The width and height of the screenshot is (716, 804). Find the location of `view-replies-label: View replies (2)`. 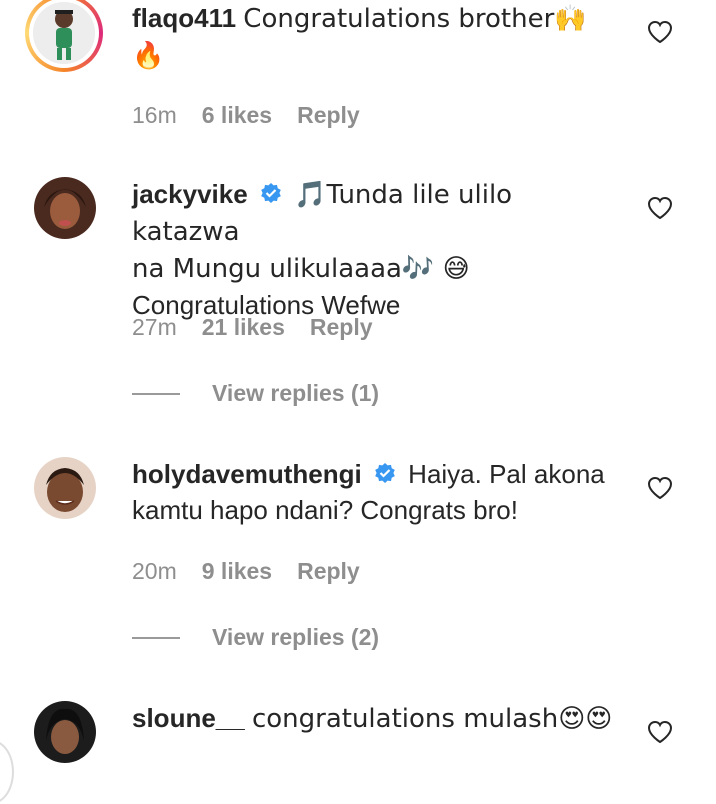

view-replies-label: View replies (2) is located at coordinates (295, 637).